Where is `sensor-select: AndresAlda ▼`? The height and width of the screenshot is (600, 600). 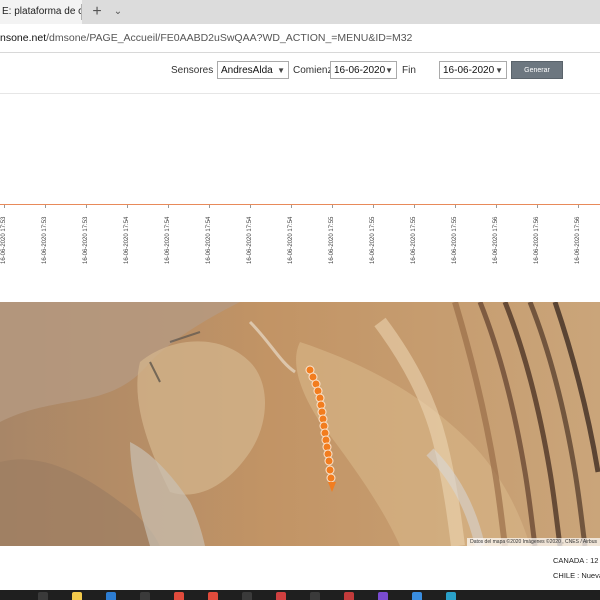
sensor-select: AndresAlda ▼ is located at coordinates (253, 70).